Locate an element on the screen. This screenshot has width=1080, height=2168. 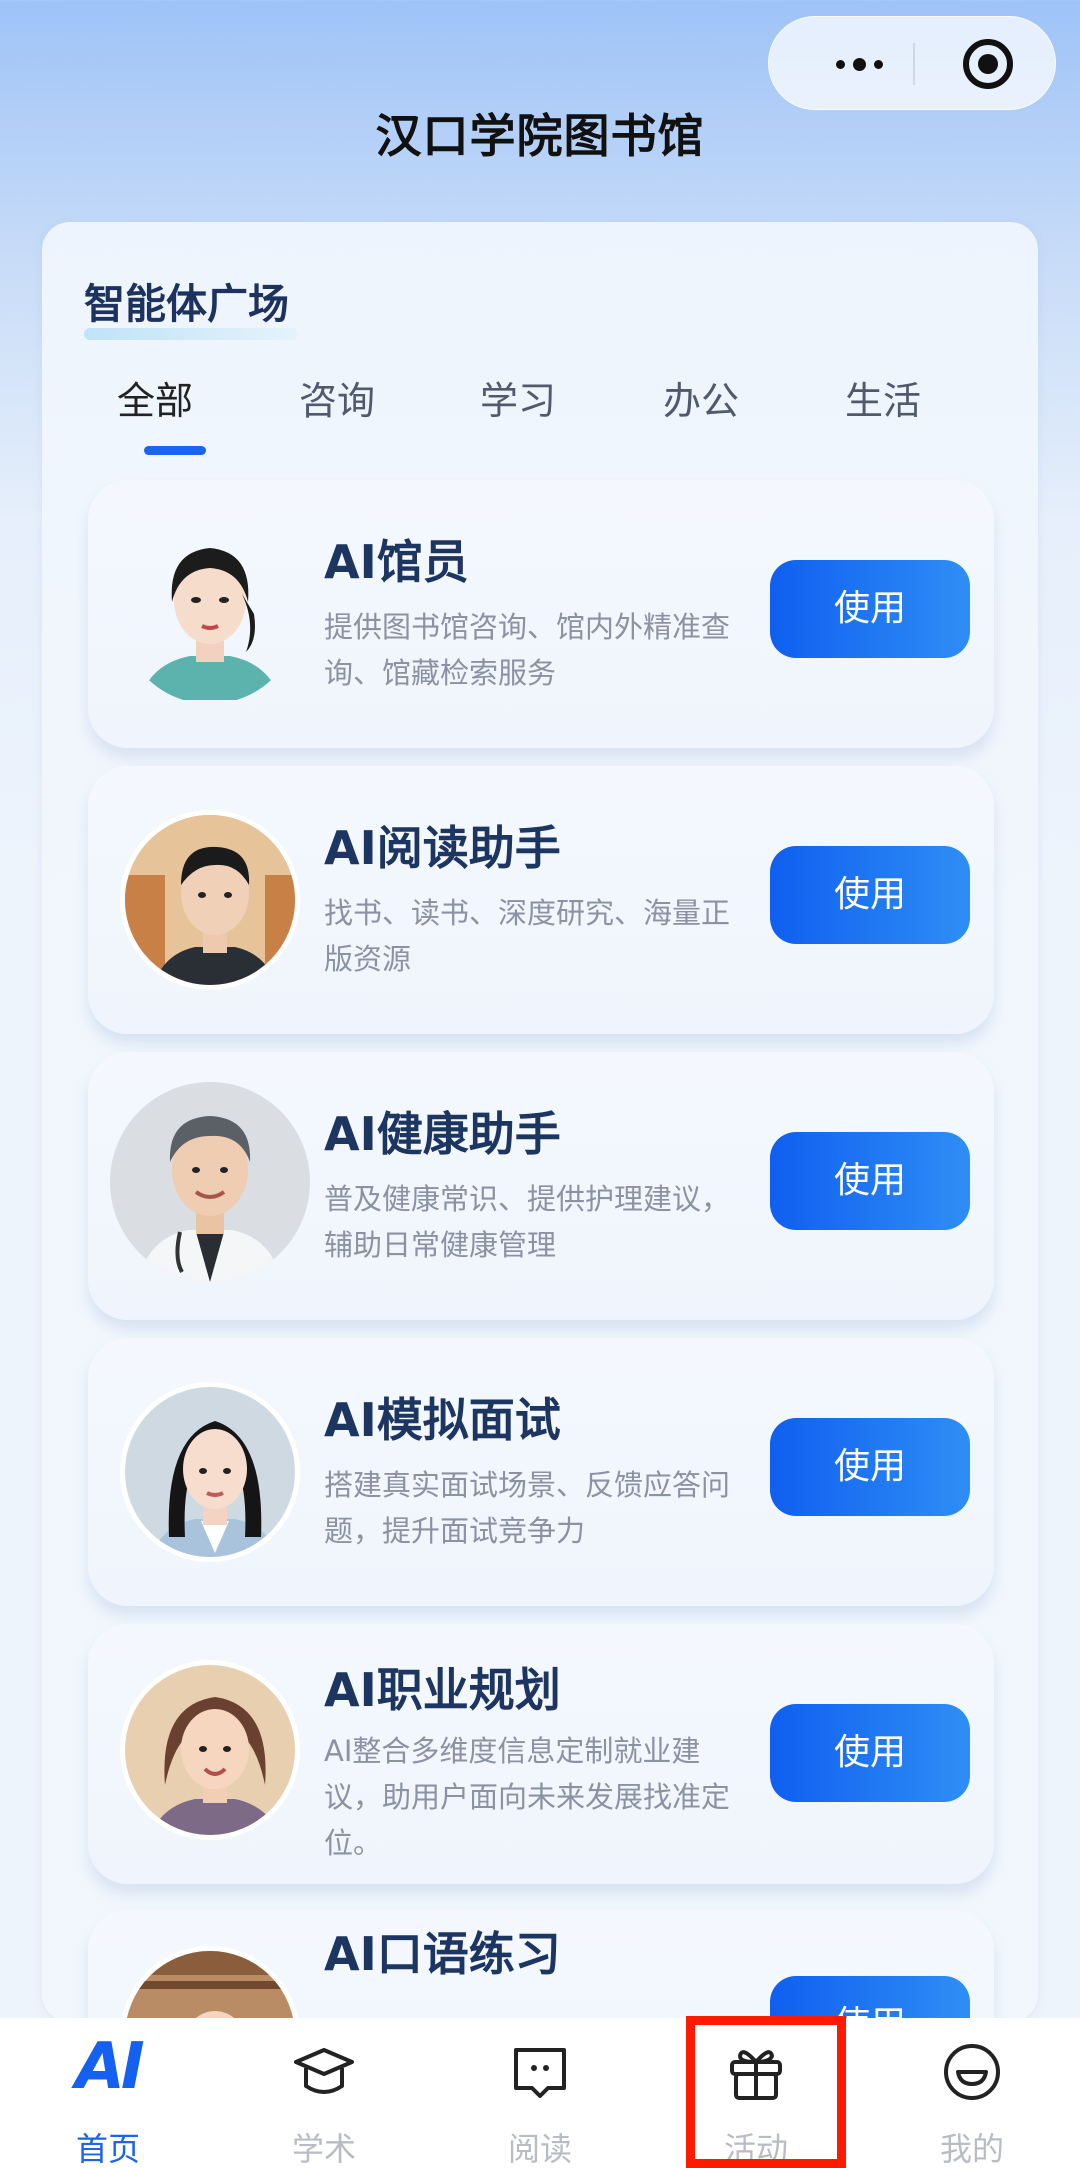
agent-name: AI职业规划 is located at coordinates (442, 1690).